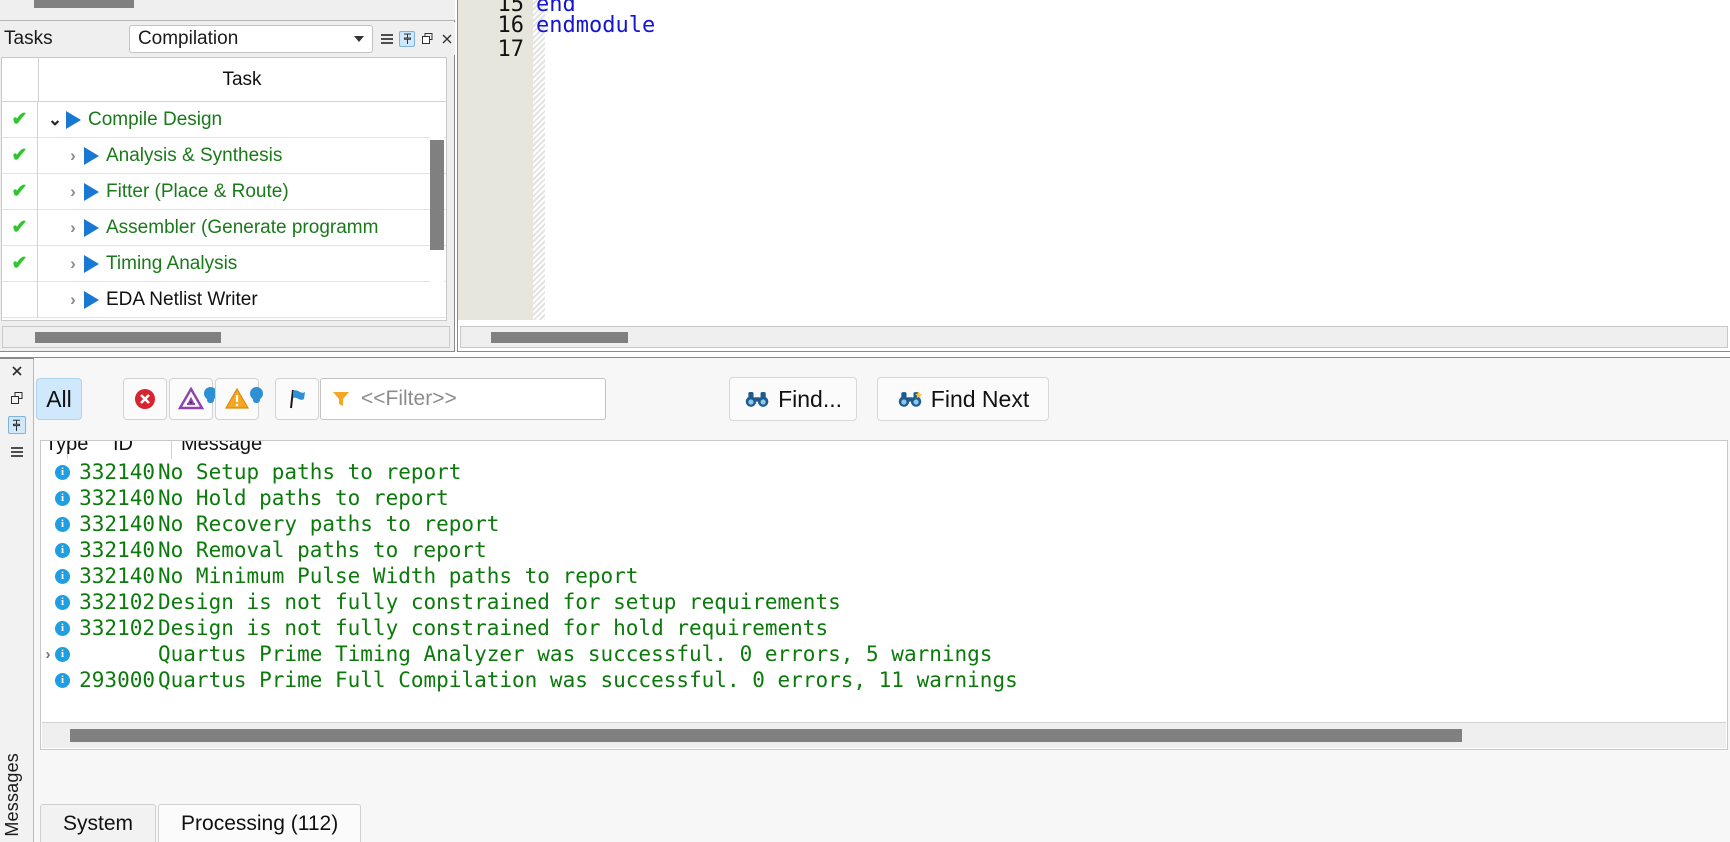 The width and height of the screenshot is (1730, 842). Describe the element at coordinates (188, 38) in the screenshot. I see `flow-select-value: Compilation` at that location.